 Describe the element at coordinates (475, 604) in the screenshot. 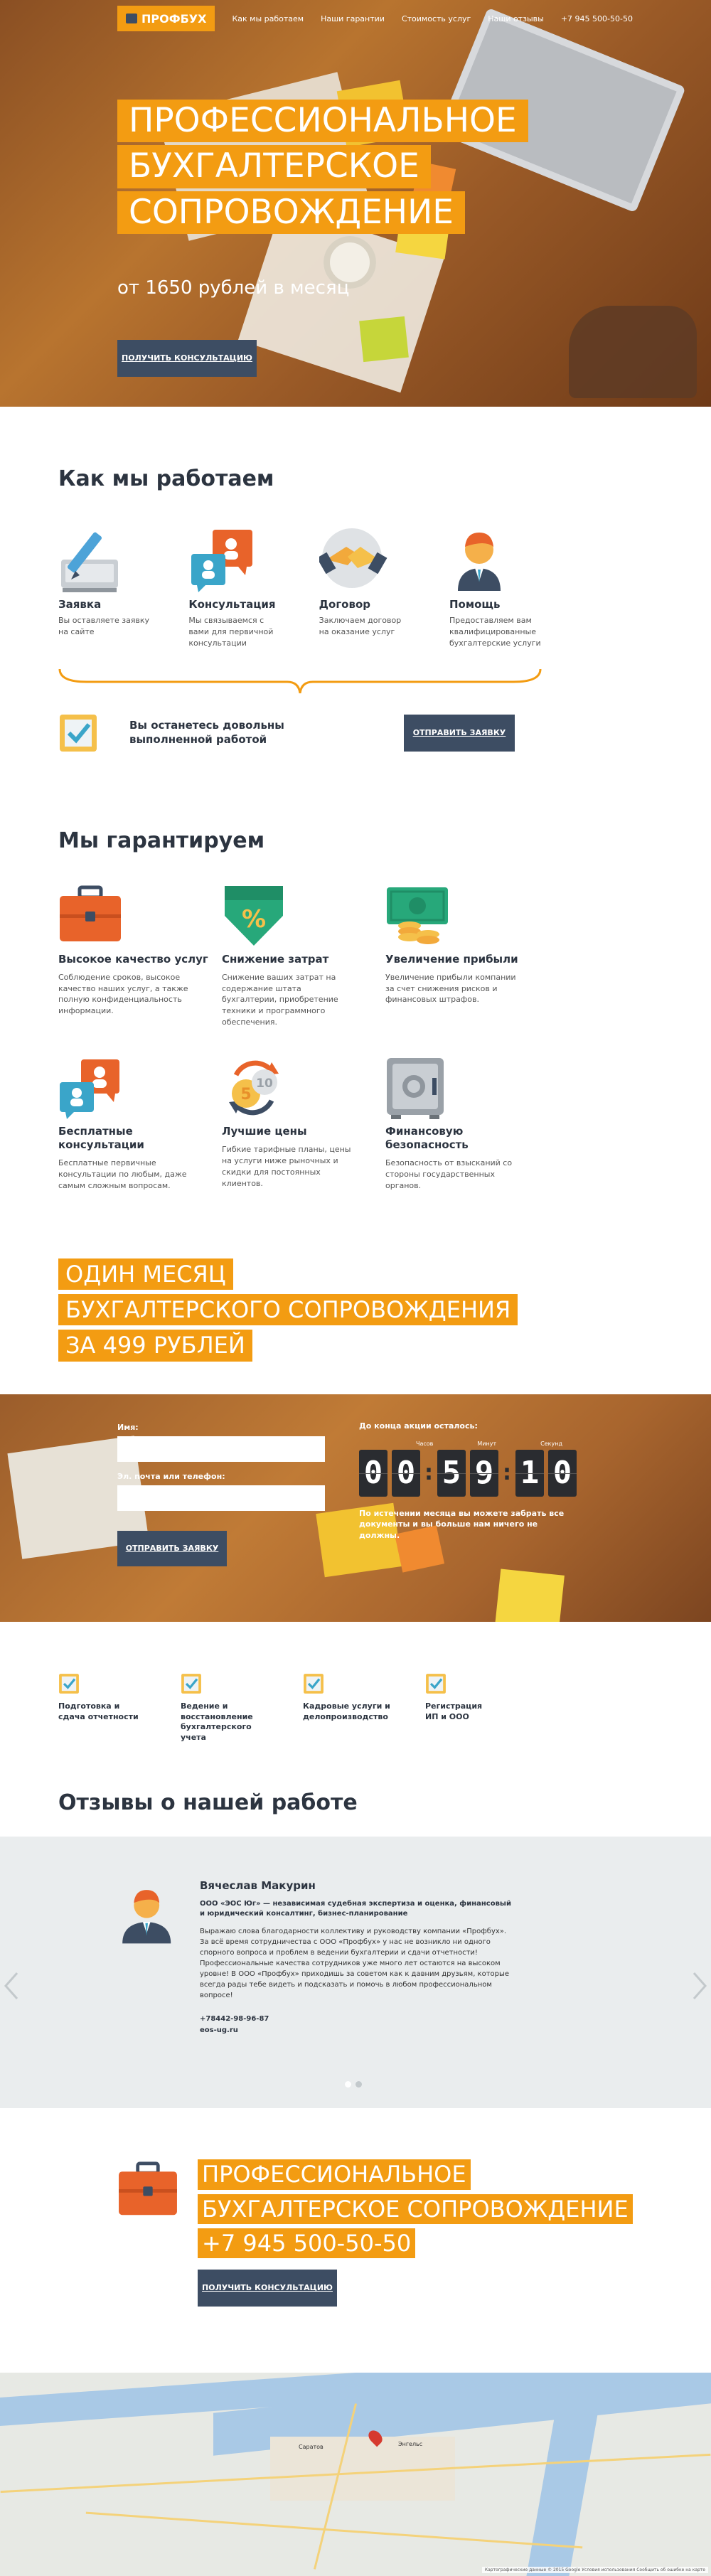

I see `step-title: Помощь` at that location.